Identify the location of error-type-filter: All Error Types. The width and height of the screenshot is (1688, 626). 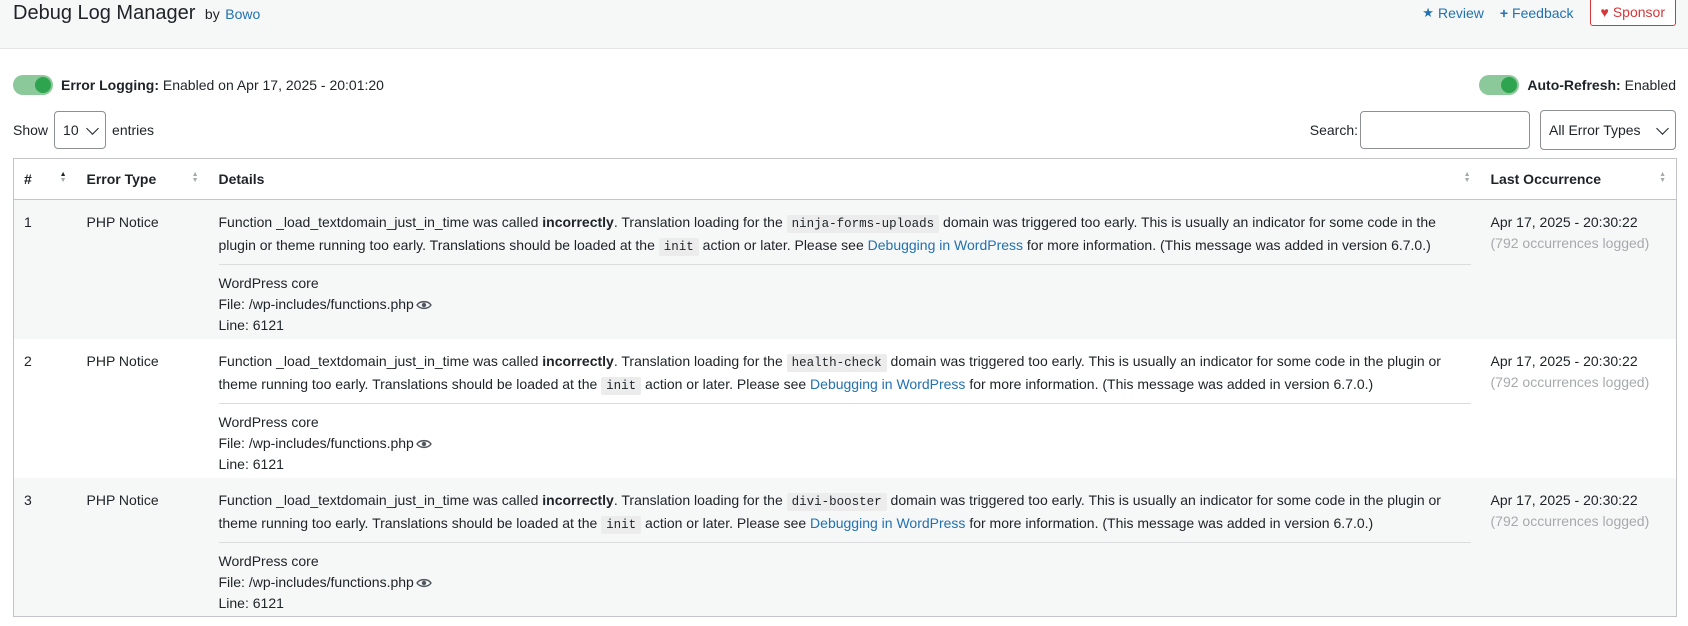
(1608, 130).